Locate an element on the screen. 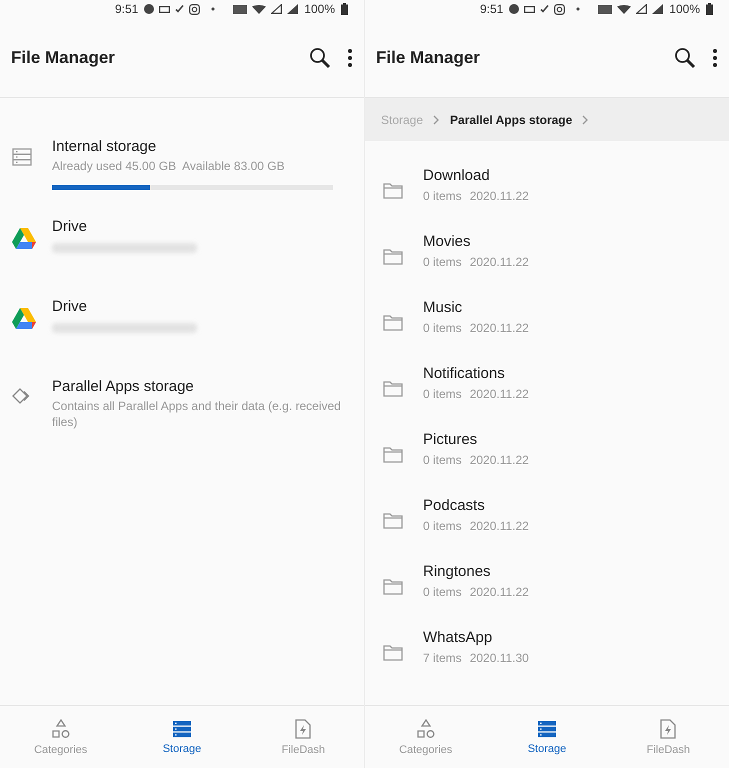 The height and width of the screenshot is (768, 729). folder-name: WhatsApp is located at coordinates (476, 637).